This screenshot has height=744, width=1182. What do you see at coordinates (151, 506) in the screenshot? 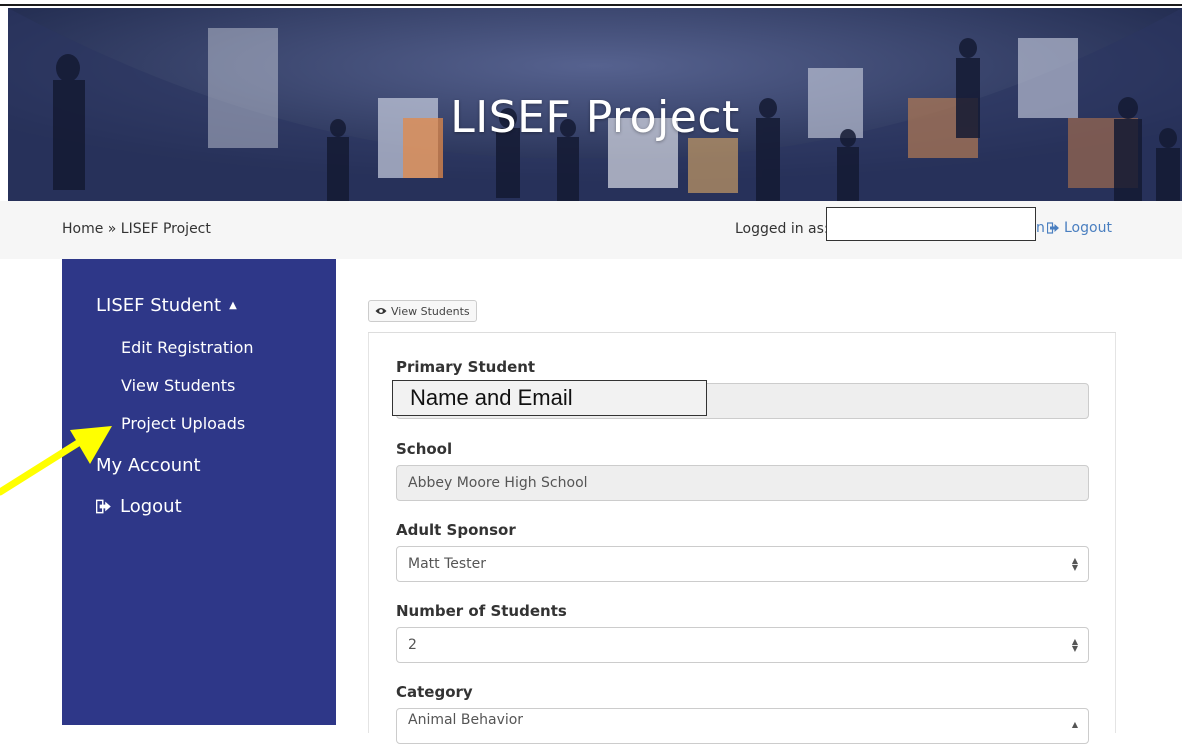
I see `sidebar-logout-label: Logout` at bounding box center [151, 506].